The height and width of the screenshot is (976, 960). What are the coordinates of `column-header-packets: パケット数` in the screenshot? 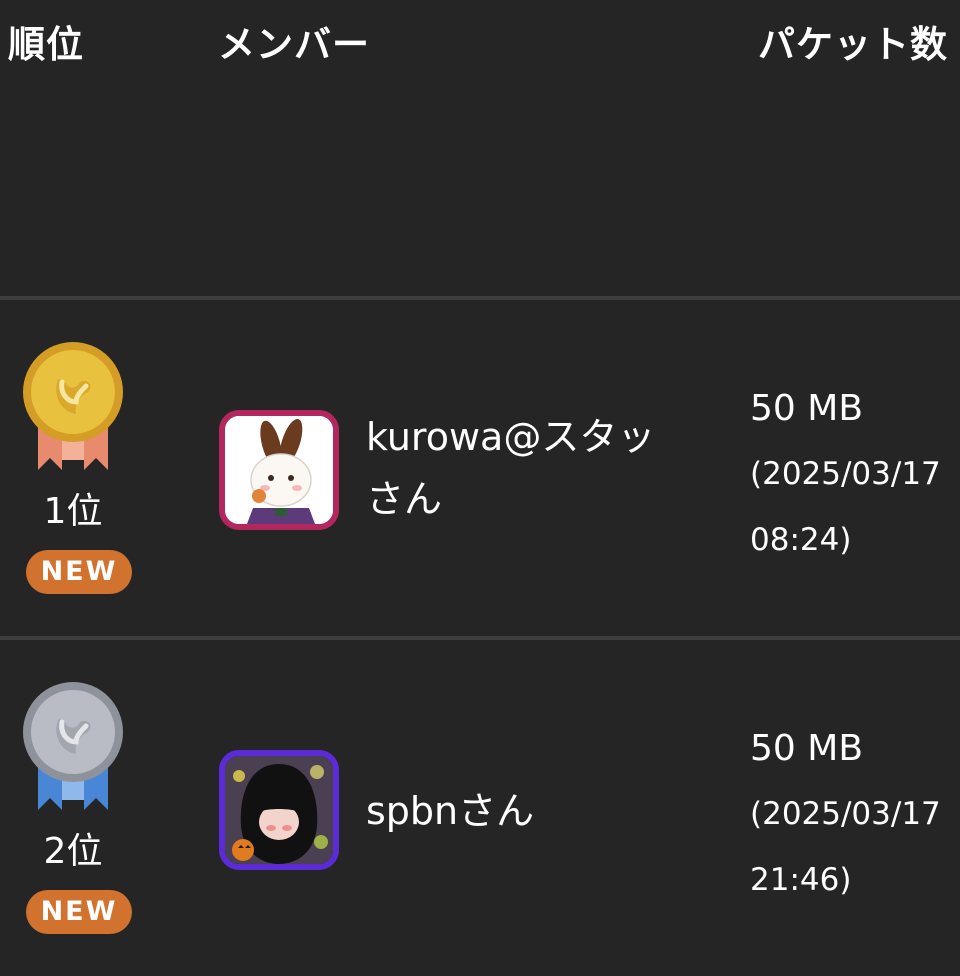 It's located at (853, 44).